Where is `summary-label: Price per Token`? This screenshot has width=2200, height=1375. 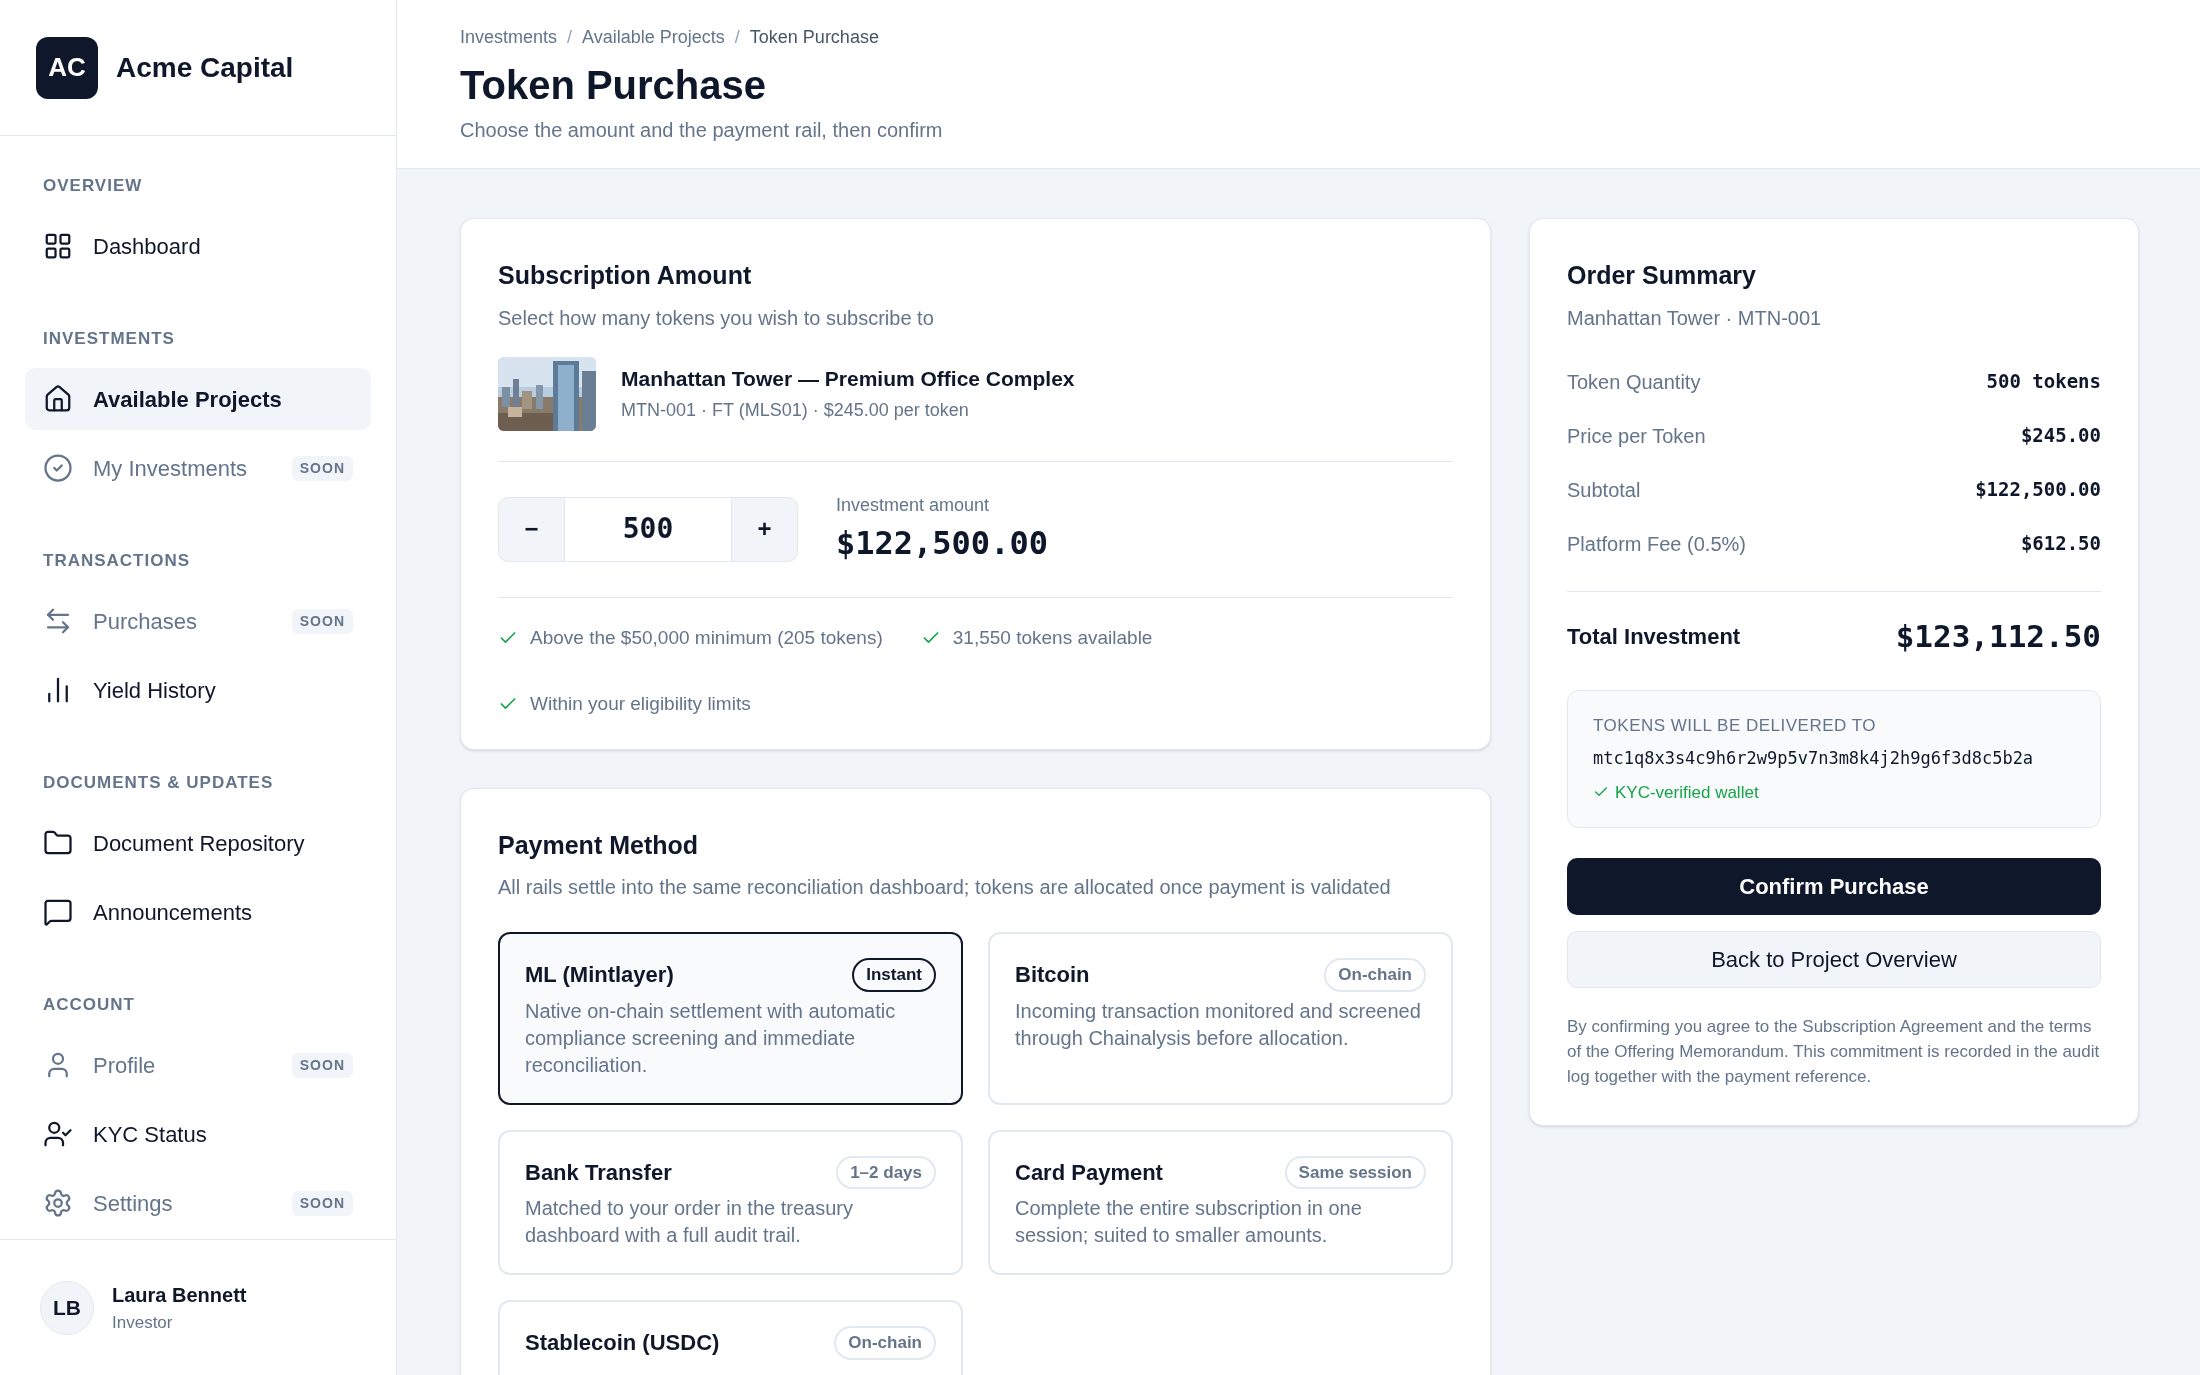
summary-label: Price per Token is located at coordinates (1636, 436).